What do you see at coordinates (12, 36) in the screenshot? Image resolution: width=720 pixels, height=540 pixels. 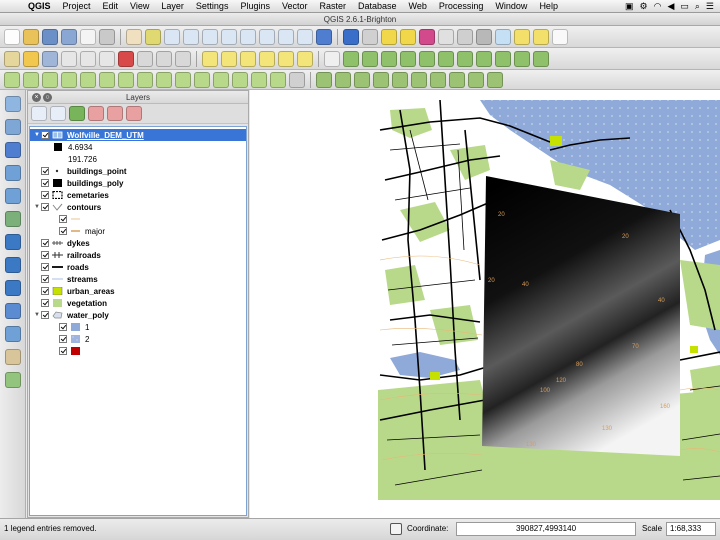 I see `new-project-icon` at bounding box center [12, 36].